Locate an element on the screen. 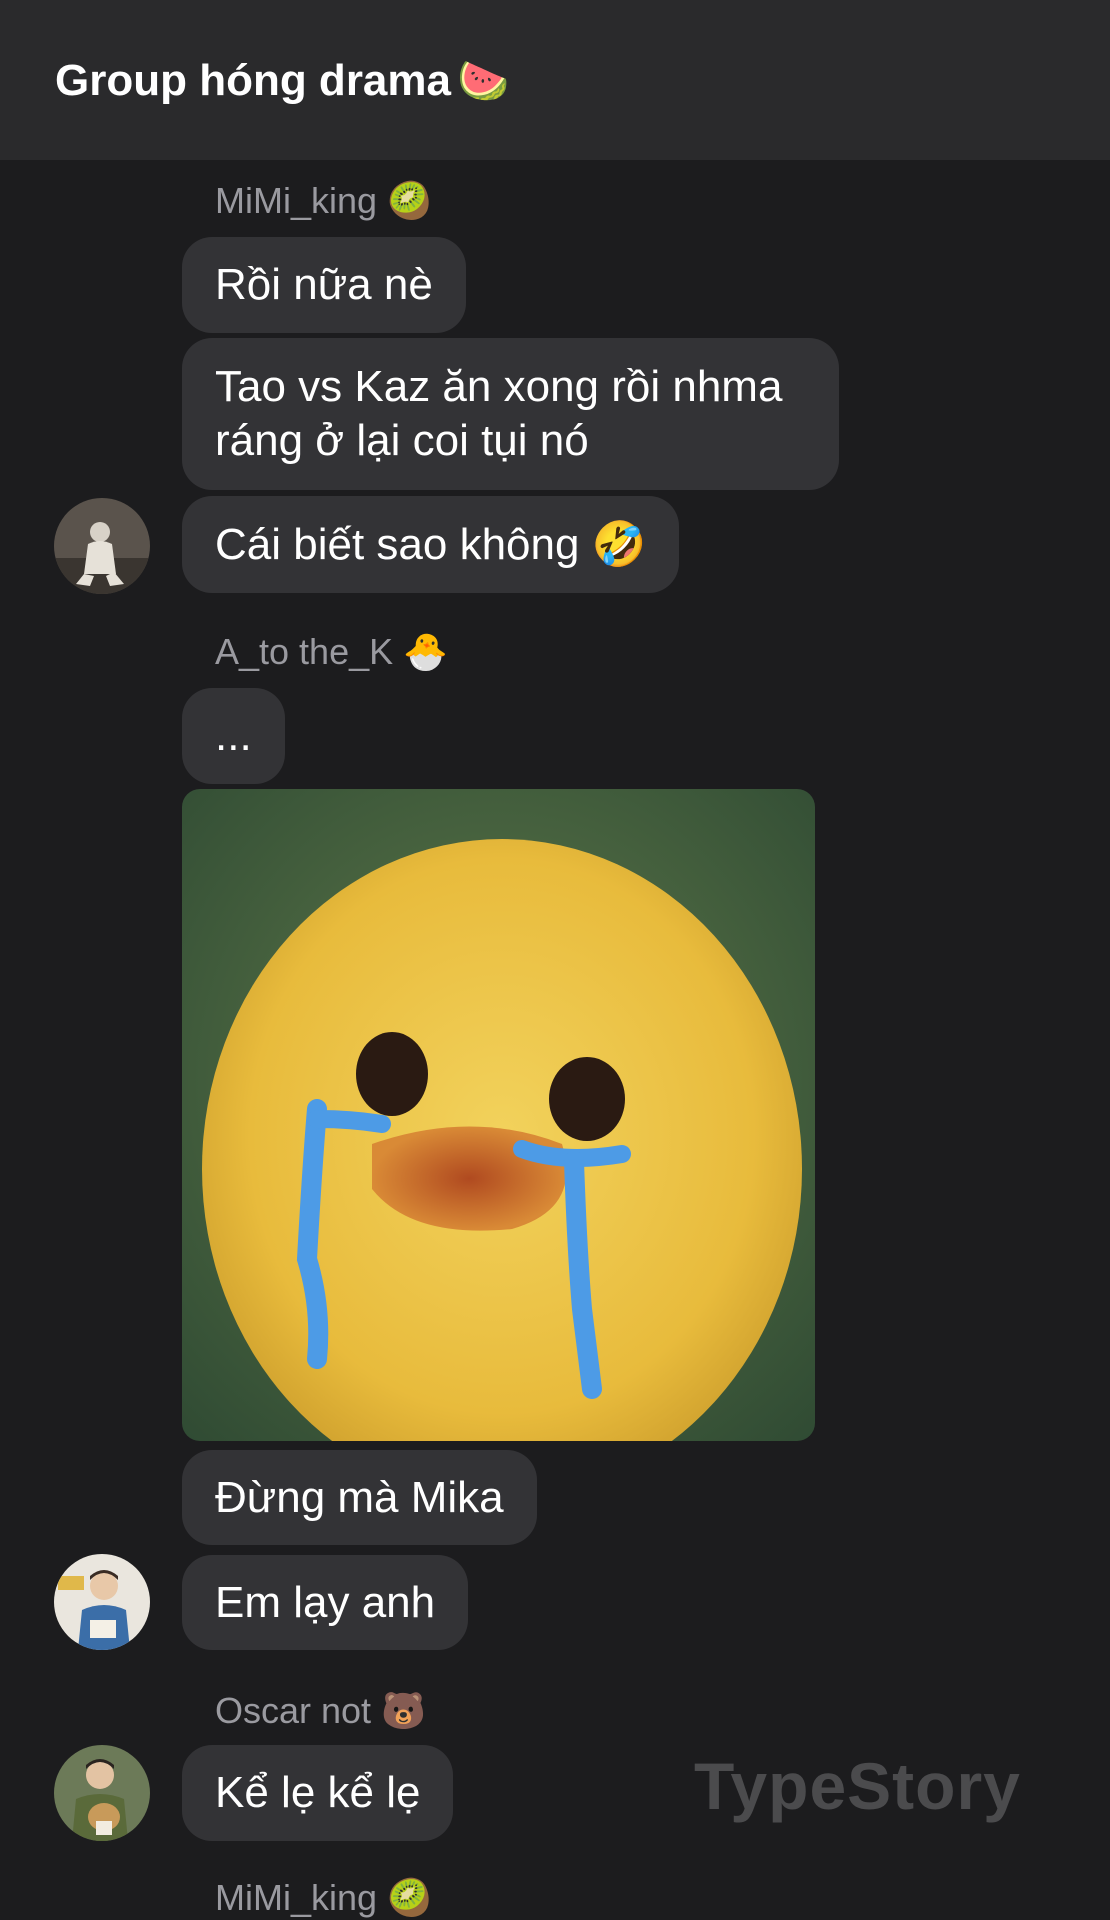 This screenshot has height=1920, width=1110. watermelon-icon: 🍉 is located at coordinates (483, 80).